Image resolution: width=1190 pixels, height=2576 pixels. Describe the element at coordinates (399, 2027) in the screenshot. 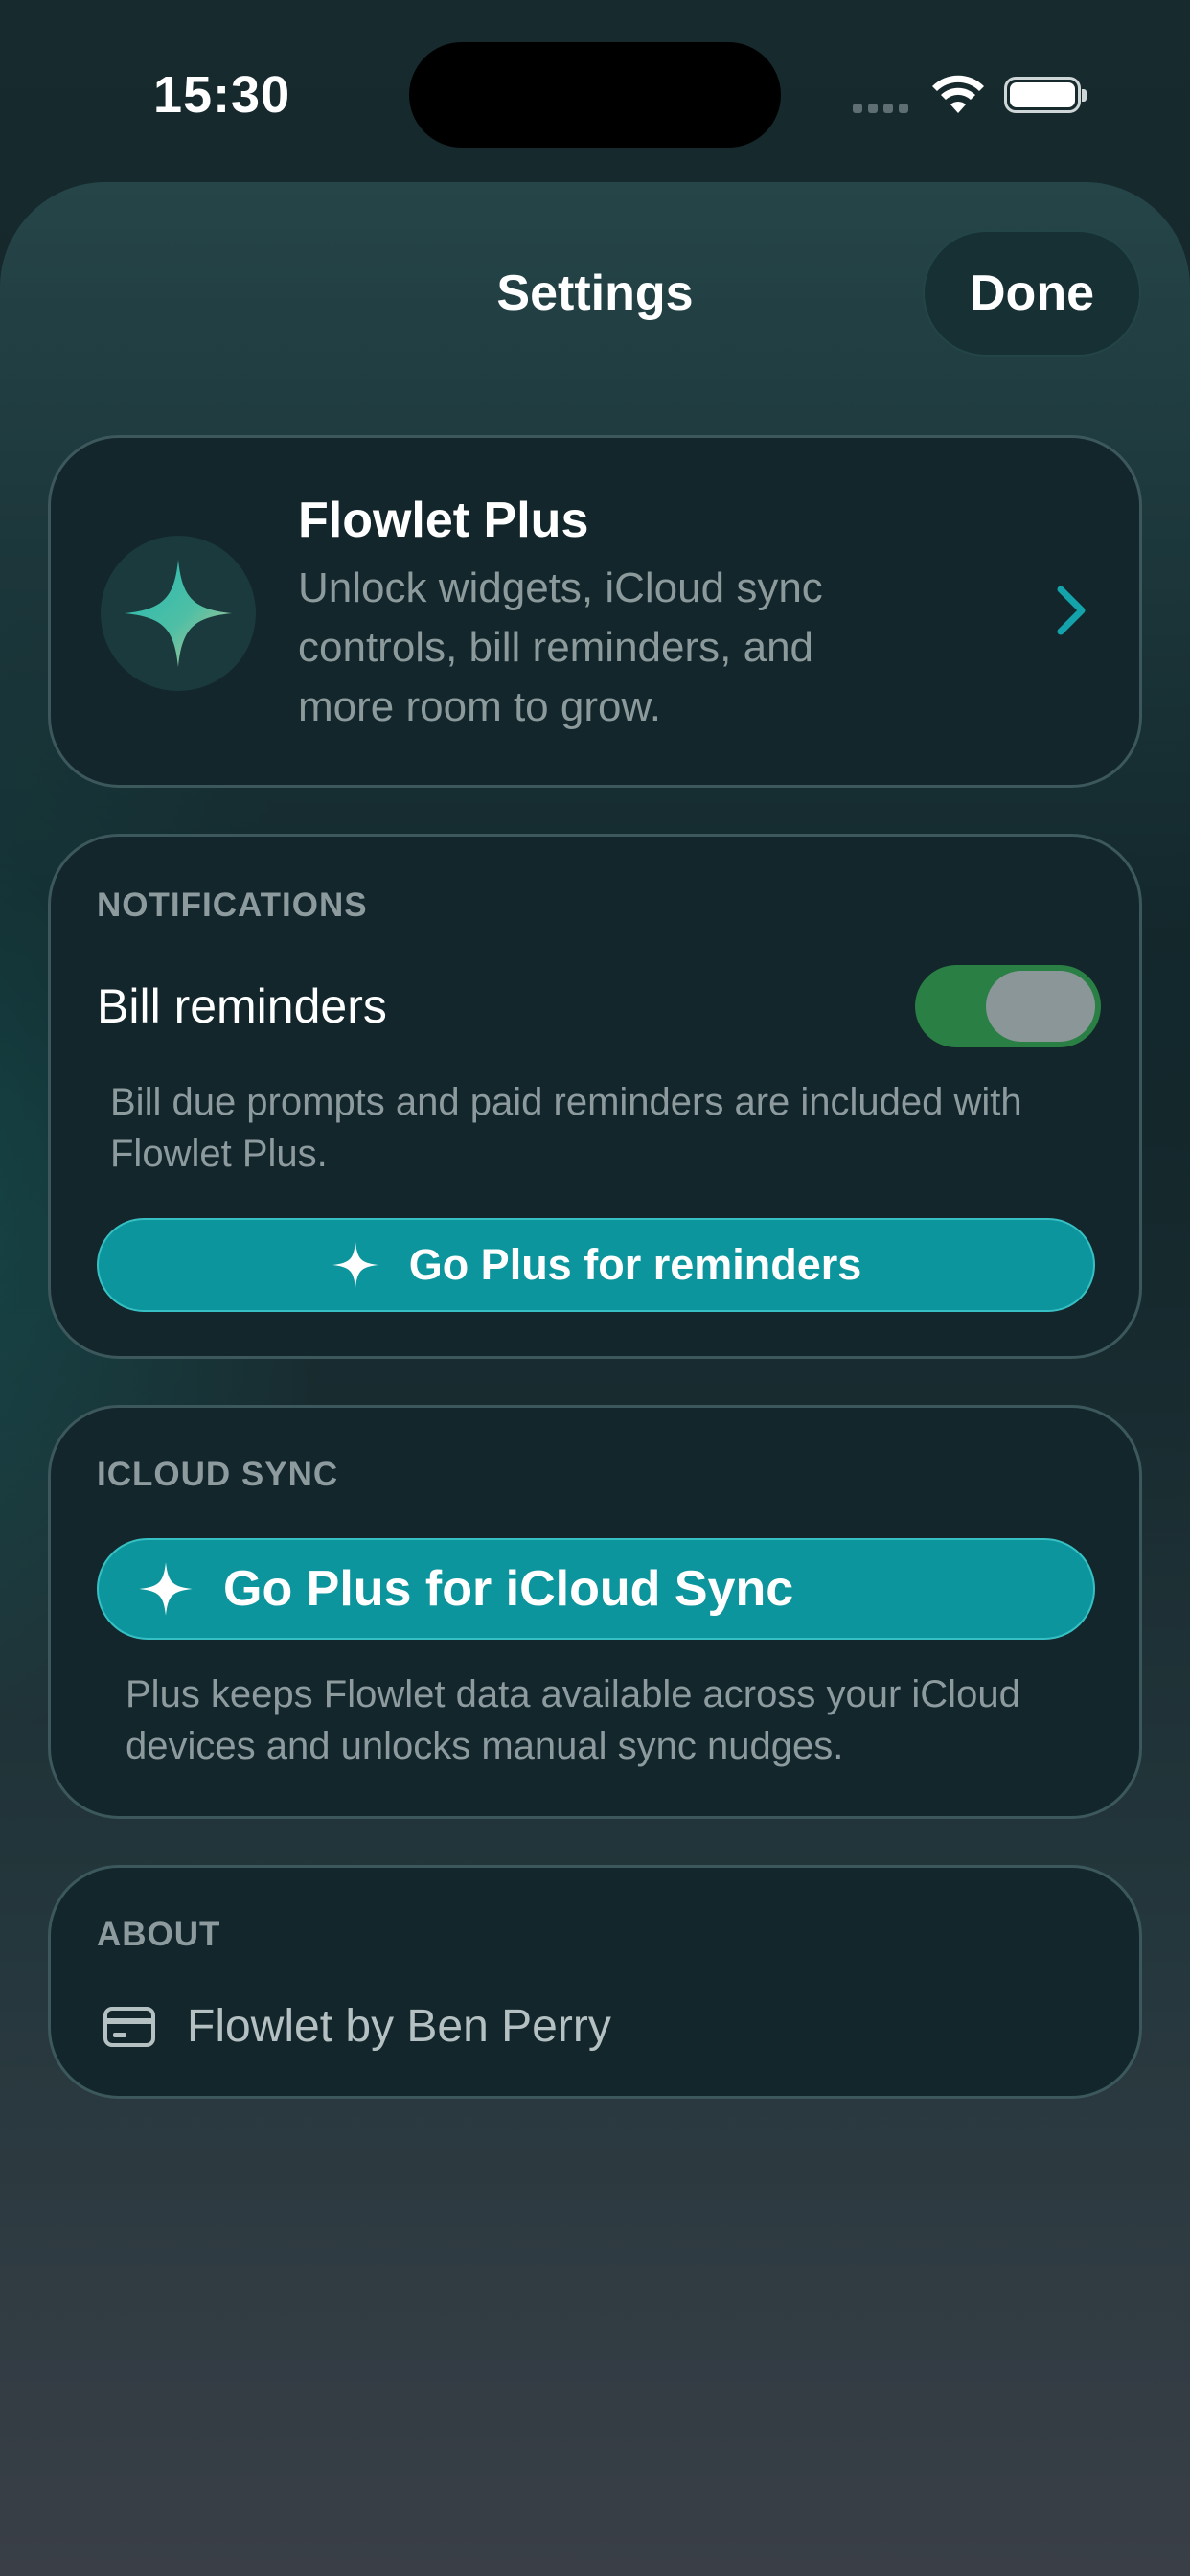

I see `about-text: Flowlet by Ben Perry` at that location.